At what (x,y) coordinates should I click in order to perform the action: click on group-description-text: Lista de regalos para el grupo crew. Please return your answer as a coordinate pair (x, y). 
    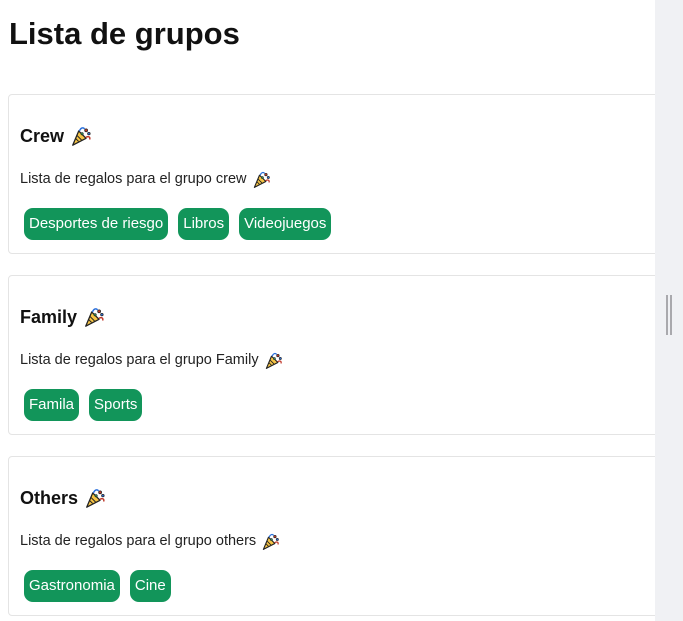
    Looking at the image, I should click on (133, 179).